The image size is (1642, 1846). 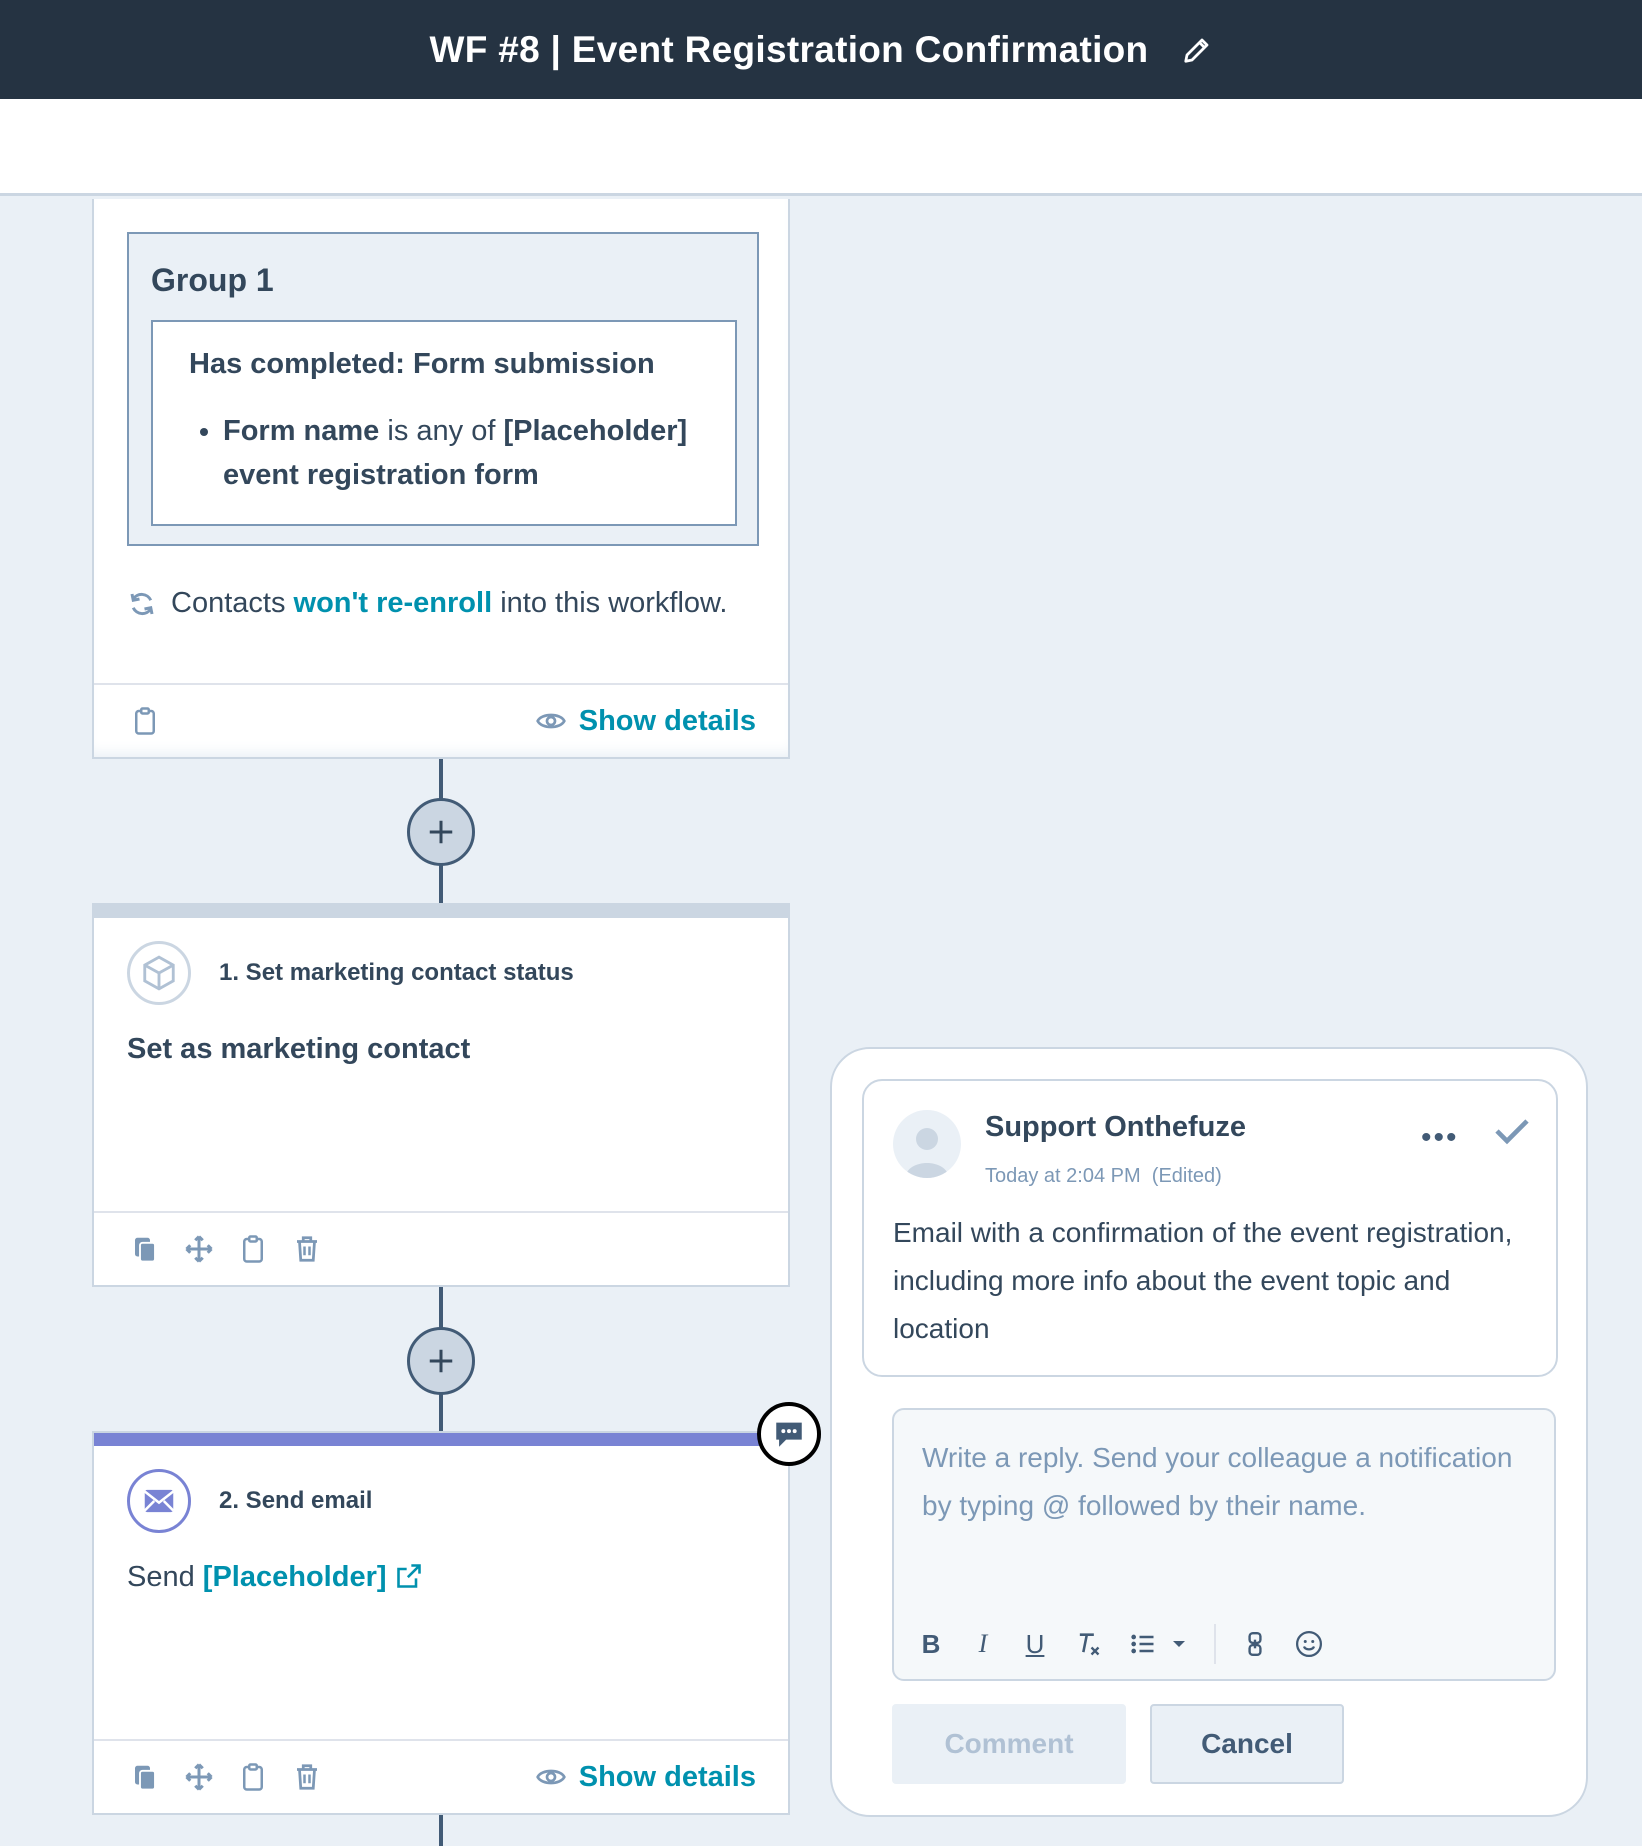 I want to click on comment-edited: (Edited), so click(x=1186, y=1176).